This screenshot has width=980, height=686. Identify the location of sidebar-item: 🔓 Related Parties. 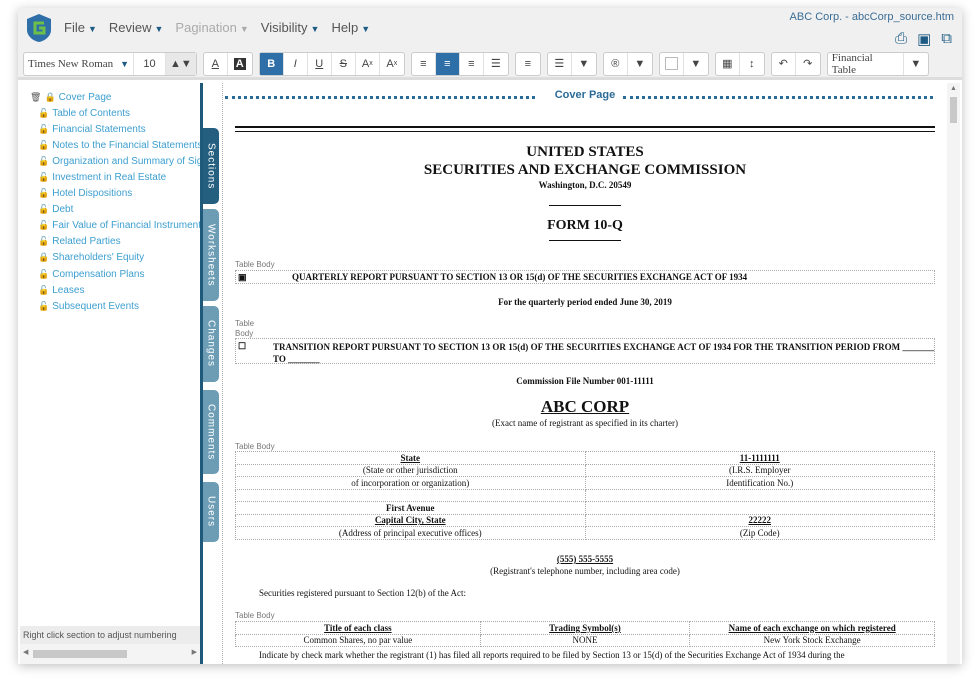
(115, 242).